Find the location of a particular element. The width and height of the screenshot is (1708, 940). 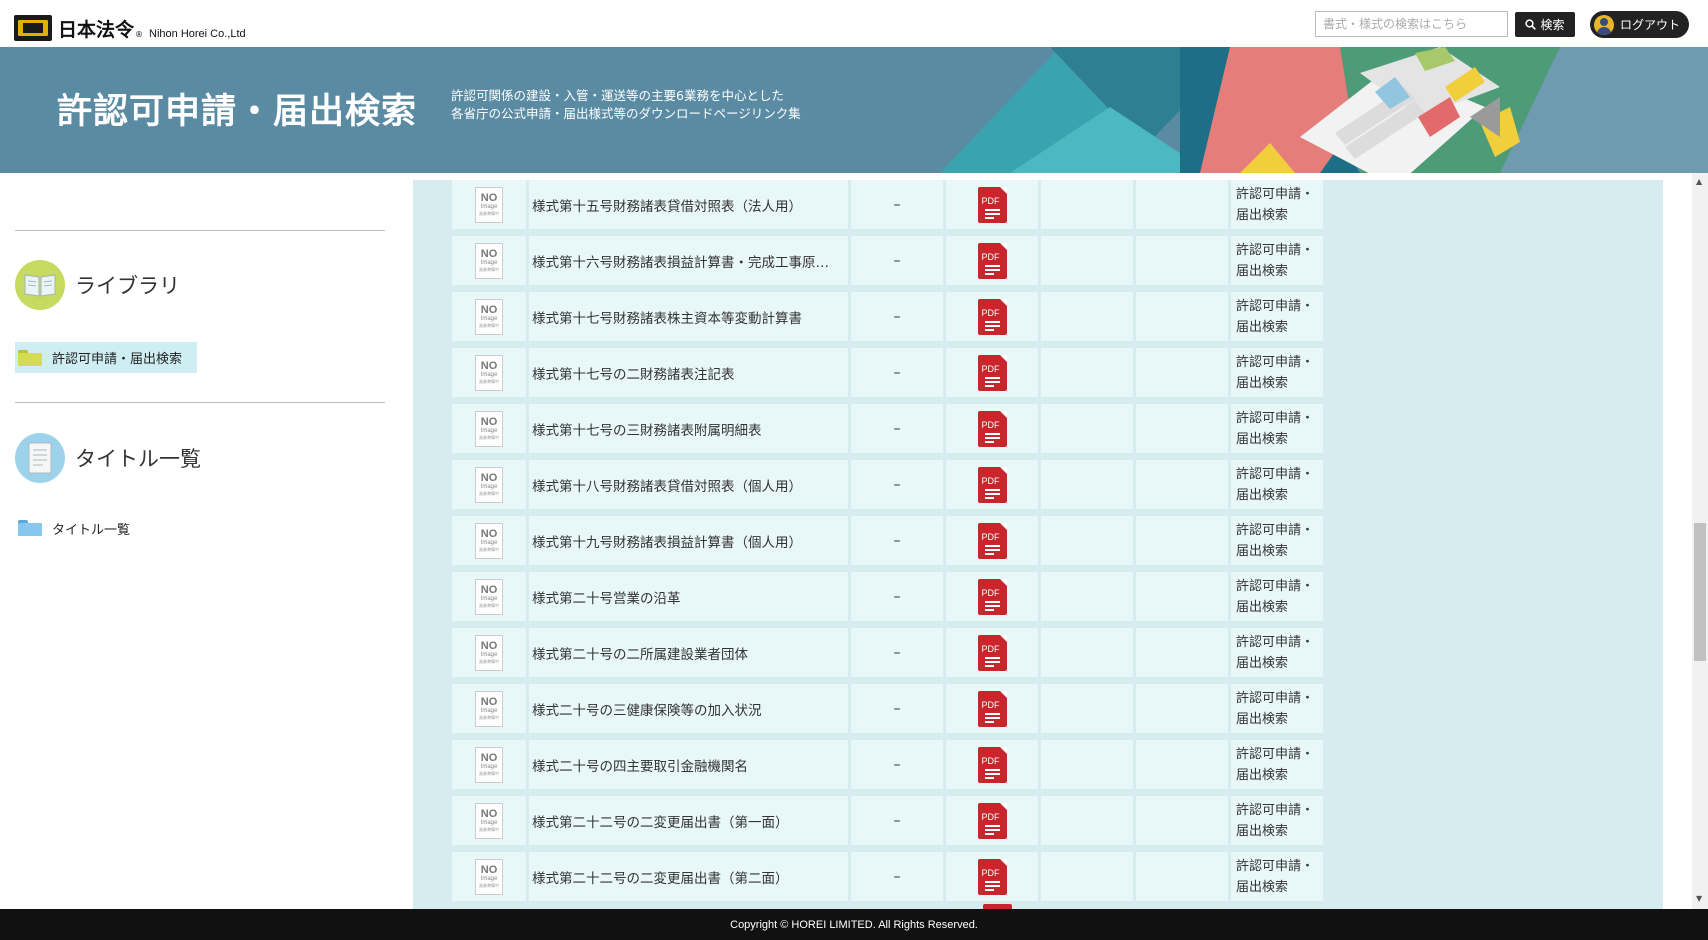

document-title: 様式第二十号営業の沿革 is located at coordinates (688, 596).